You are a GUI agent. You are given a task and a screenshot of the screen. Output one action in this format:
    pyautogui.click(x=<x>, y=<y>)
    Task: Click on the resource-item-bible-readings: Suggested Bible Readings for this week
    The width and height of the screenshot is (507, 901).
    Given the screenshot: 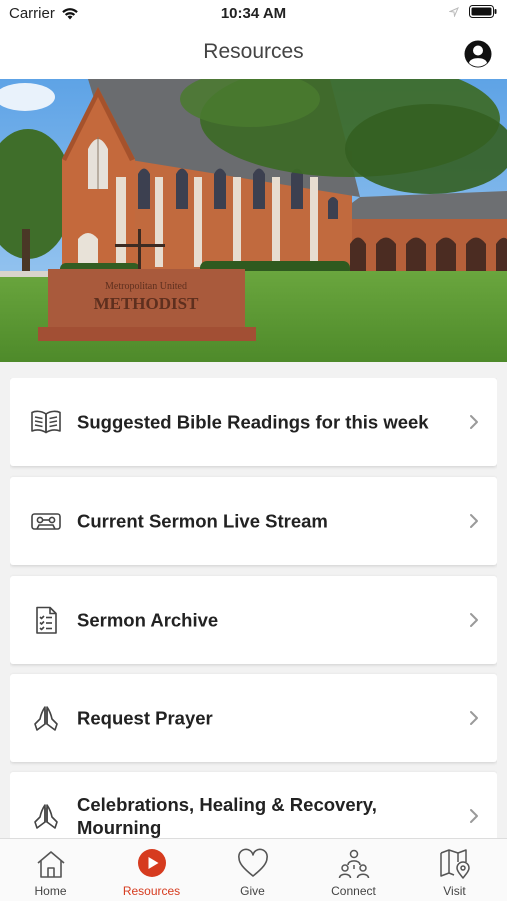 What is the action you would take?
    pyautogui.click(x=253, y=422)
    